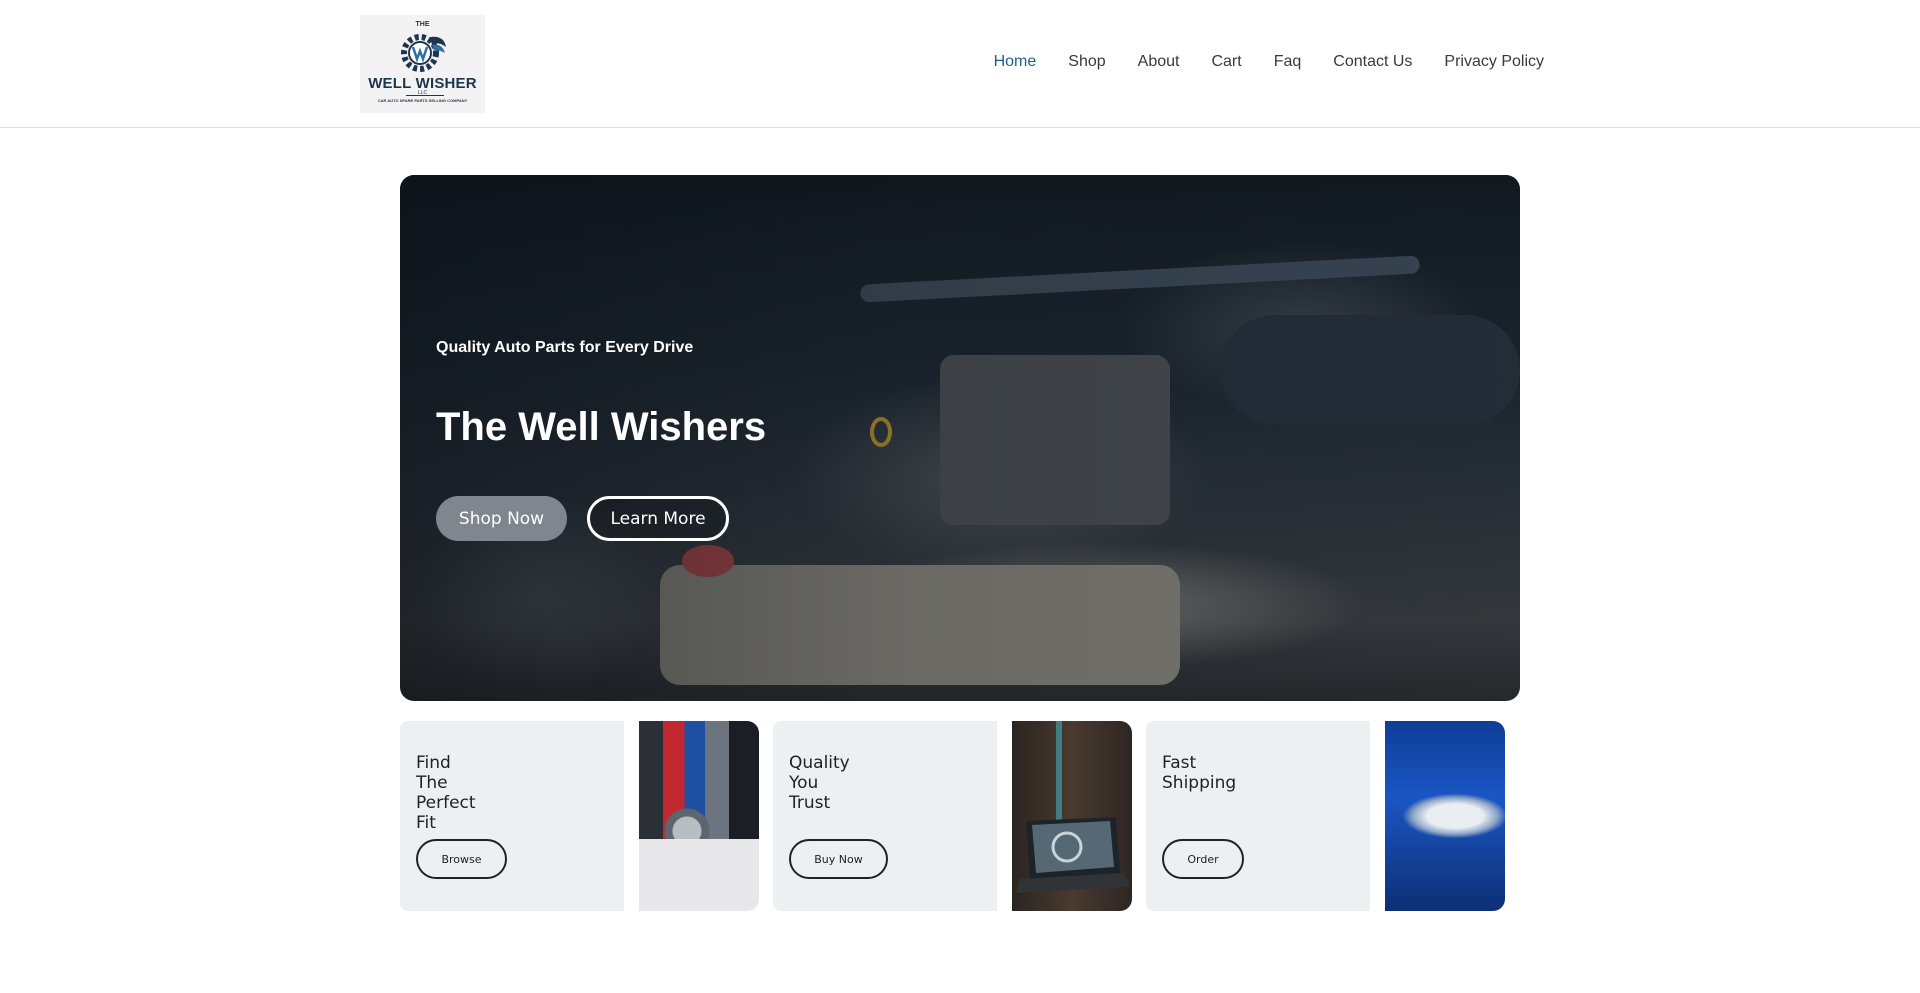 This screenshot has width=1920, height=993. I want to click on nav-shop: Shop, so click(1086, 62).